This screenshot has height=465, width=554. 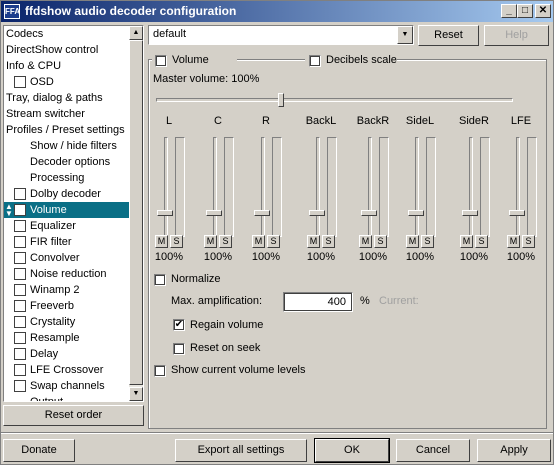 What do you see at coordinates (9, 210) in the screenshot?
I see `reorder-arrows-icon: ▲ ▼` at bounding box center [9, 210].